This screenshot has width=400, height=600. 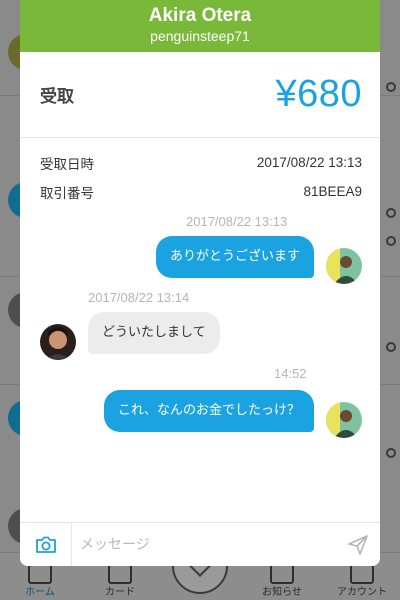 What do you see at coordinates (362, 592) in the screenshot?
I see `background-tab-account: アカウント` at bounding box center [362, 592].